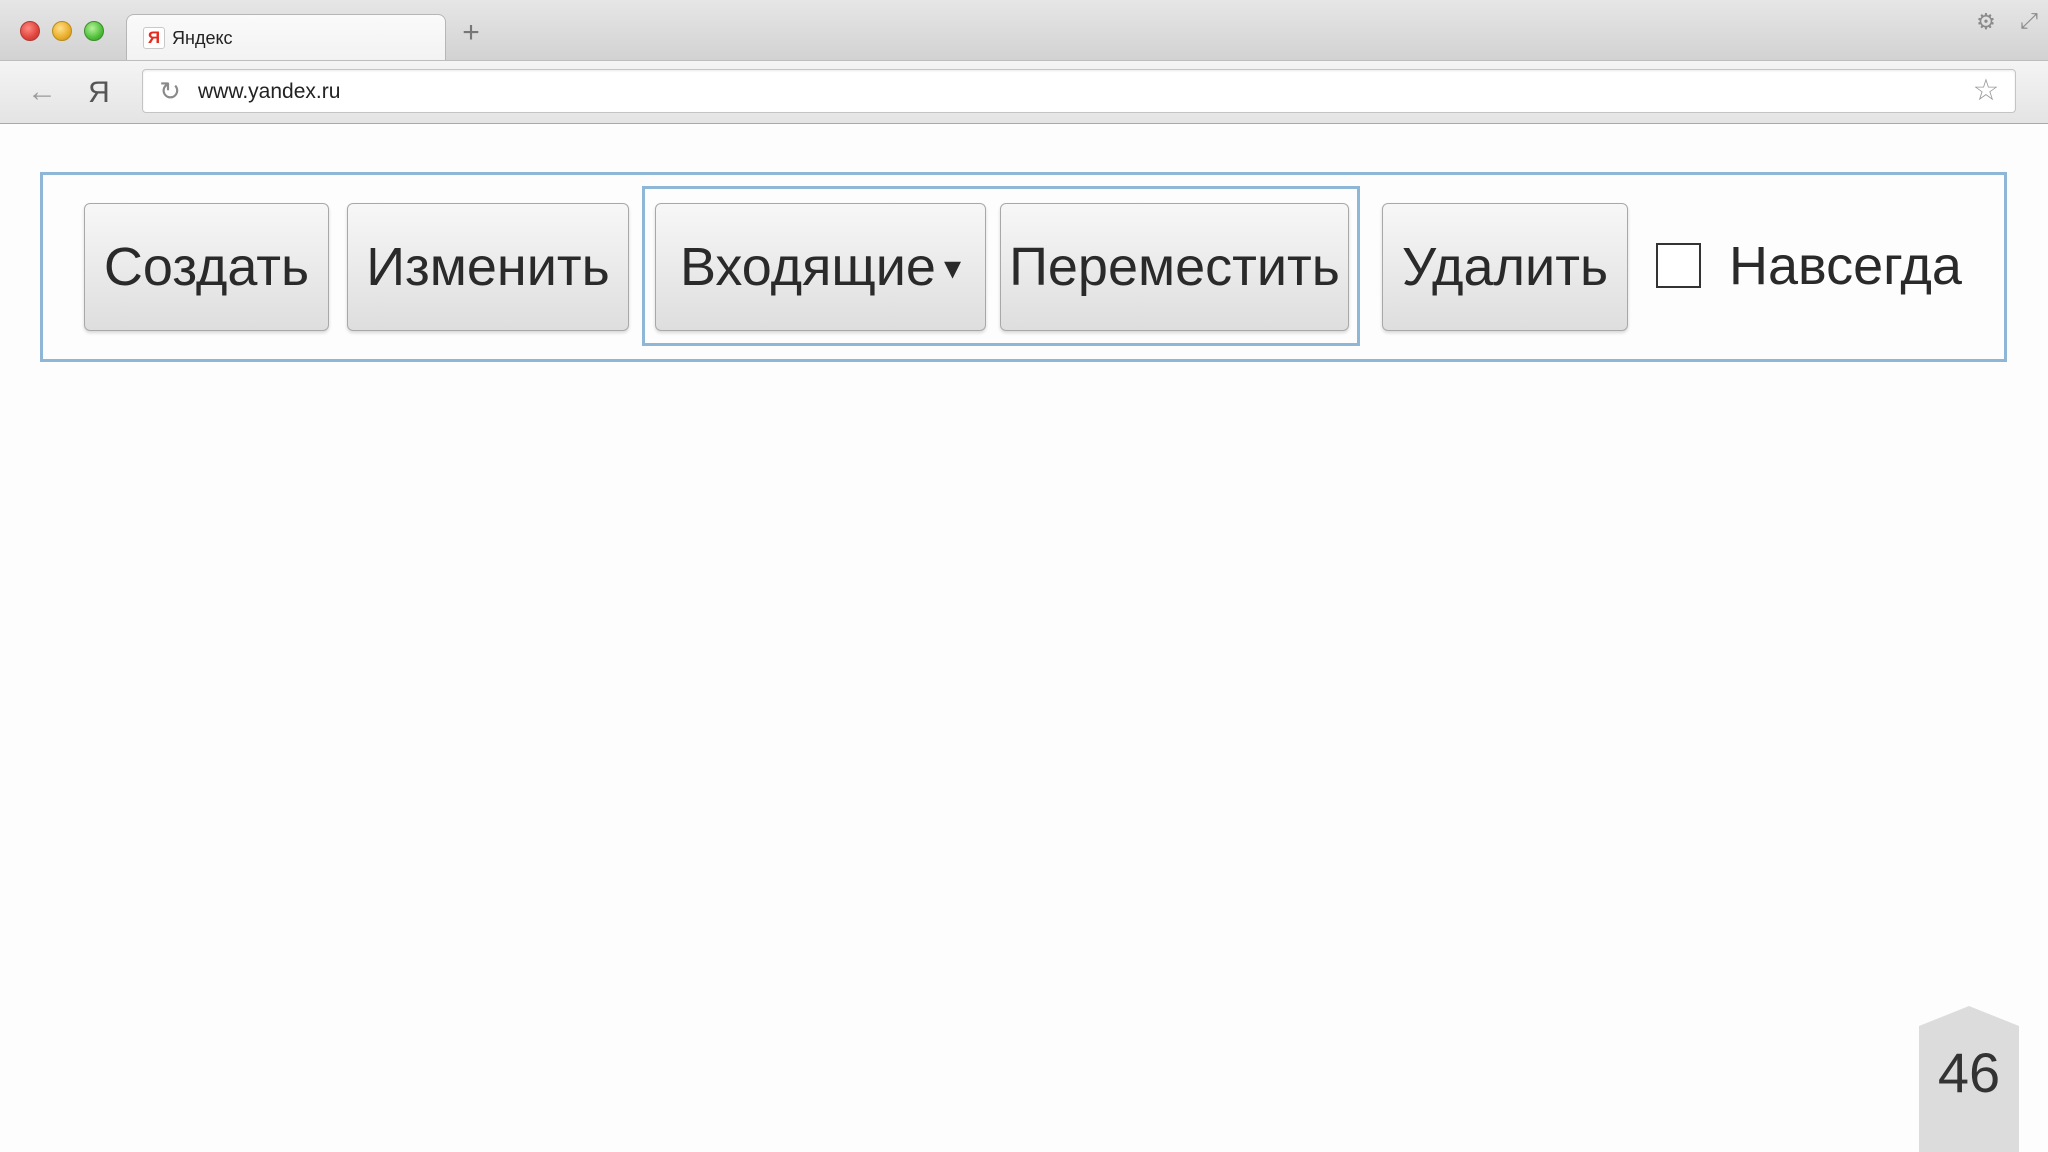 Image resolution: width=2048 pixels, height=1152 pixels. I want to click on inbox-dropdown-button: Входящие ▾, so click(820, 267).